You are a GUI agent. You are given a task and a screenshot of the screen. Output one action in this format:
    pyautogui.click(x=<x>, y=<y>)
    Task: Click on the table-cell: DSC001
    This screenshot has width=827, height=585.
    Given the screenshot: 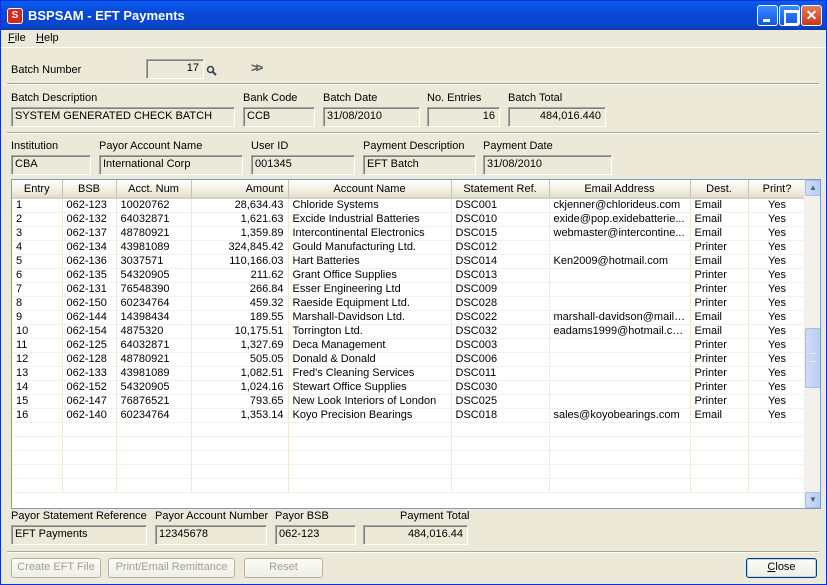 What is the action you would take?
    pyautogui.click(x=500, y=205)
    